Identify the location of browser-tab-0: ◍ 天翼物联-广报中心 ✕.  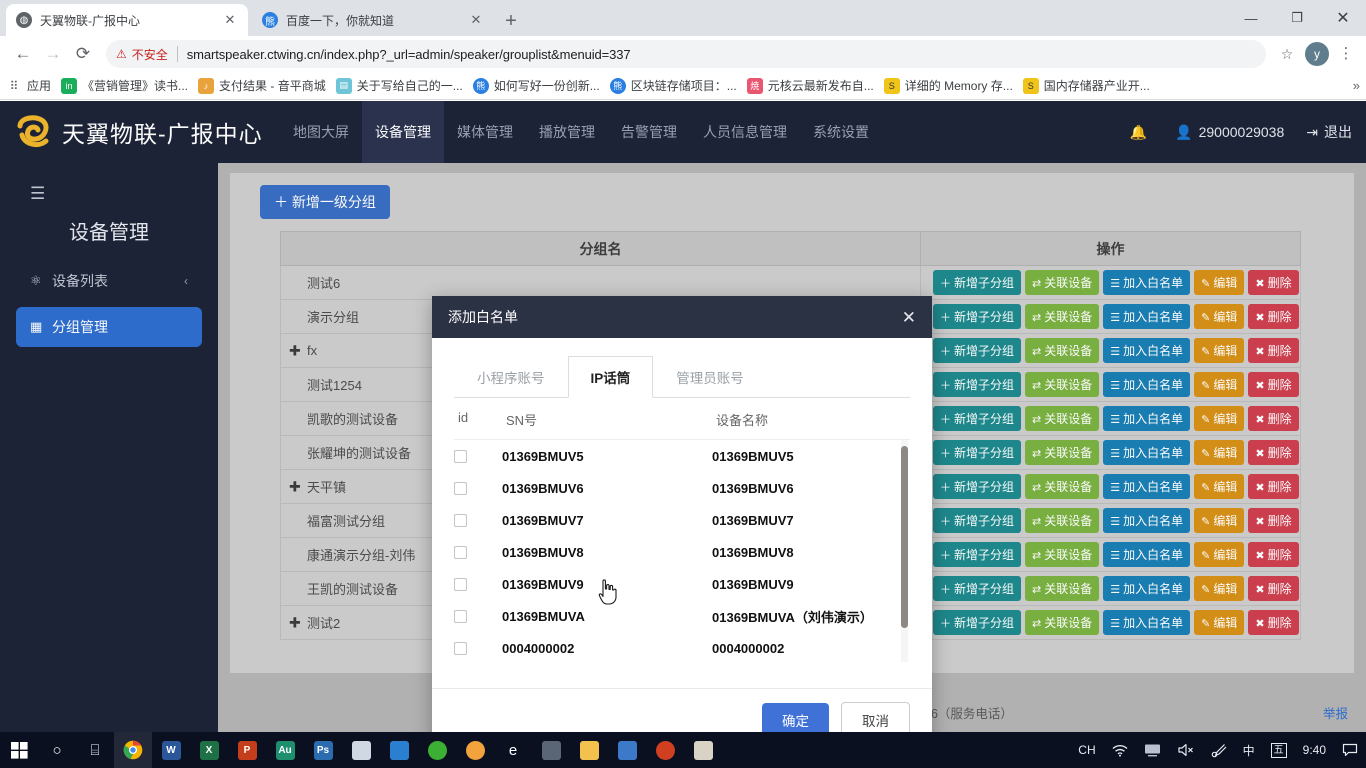
(127, 20).